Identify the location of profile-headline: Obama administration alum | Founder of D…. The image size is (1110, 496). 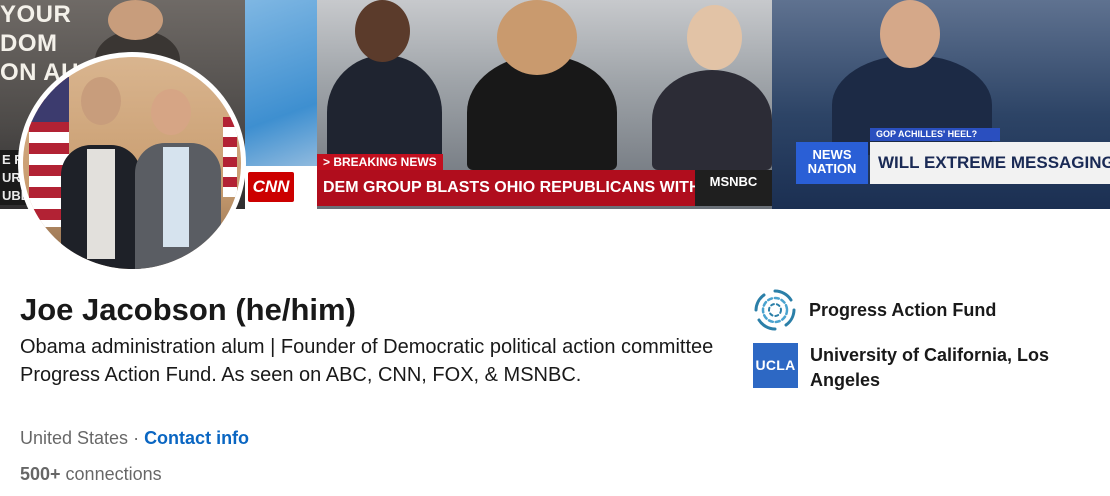
(367, 361).